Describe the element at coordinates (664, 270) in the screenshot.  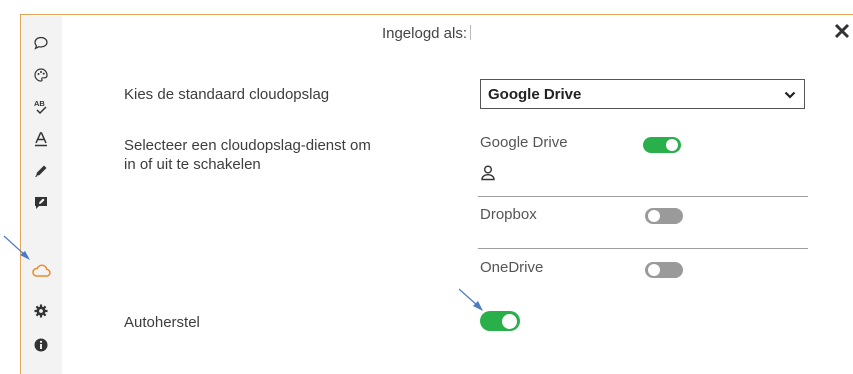
I see `onedrive-toggle` at that location.